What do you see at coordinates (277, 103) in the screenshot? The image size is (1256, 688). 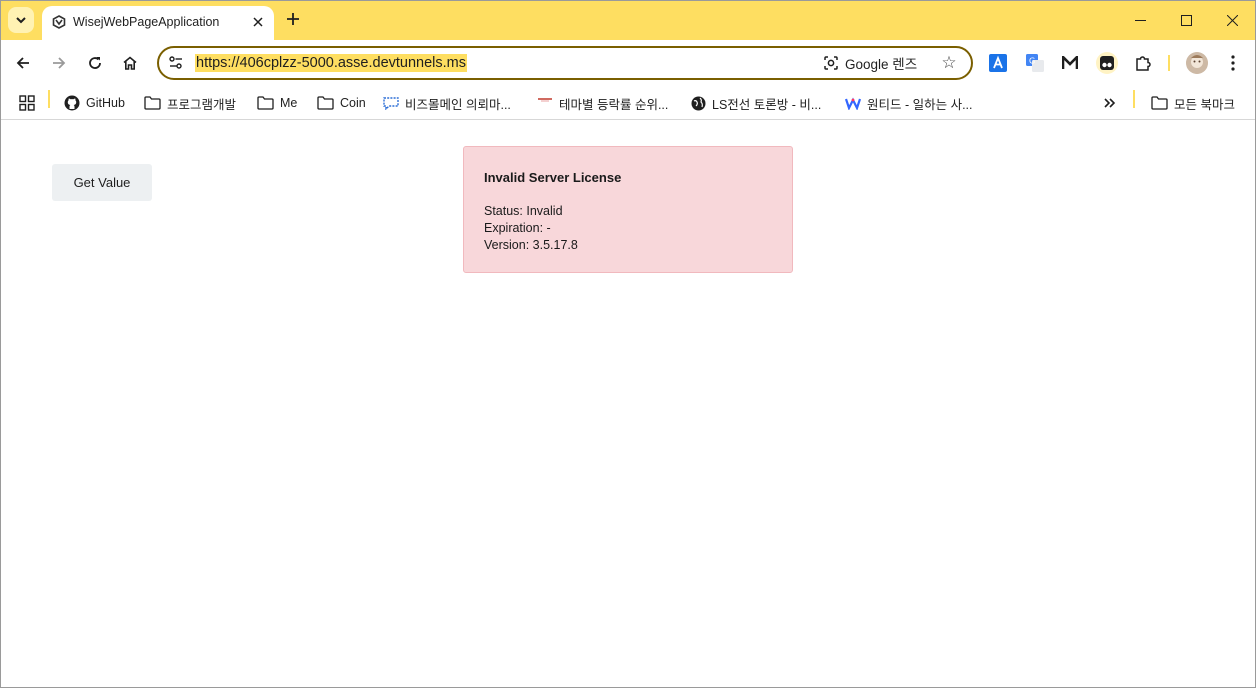 I see `bookmark-folder-me: Me` at bounding box center [277, 103].